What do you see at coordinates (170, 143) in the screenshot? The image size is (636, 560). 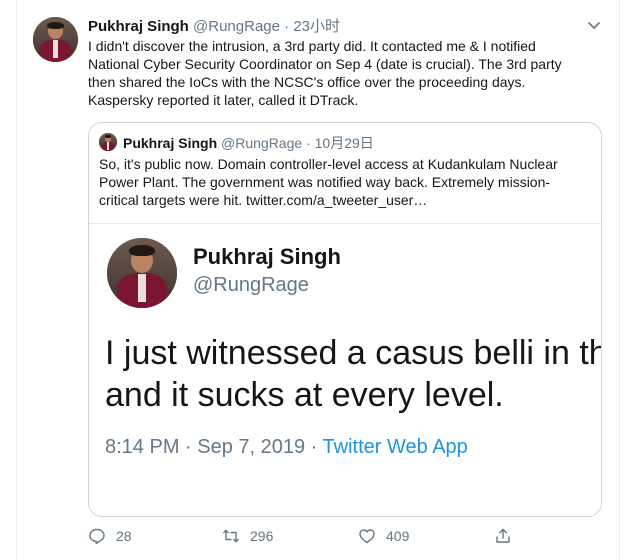 I see `quoted-author-name: Pukhraj Singh` at bounding box center [170, 143].